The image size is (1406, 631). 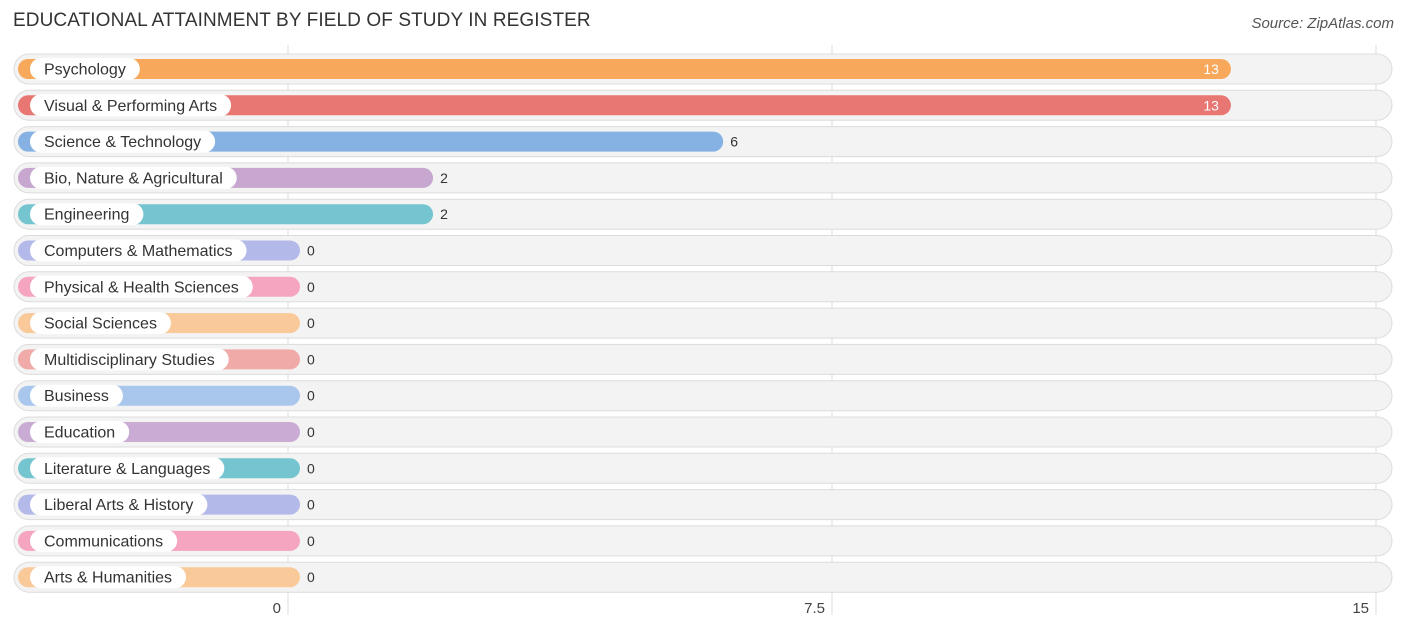 What do you see at coordinates (703, 214) in the screenshot?
I see `bar-row: Engineering 2` at bounding box center [703, 214].